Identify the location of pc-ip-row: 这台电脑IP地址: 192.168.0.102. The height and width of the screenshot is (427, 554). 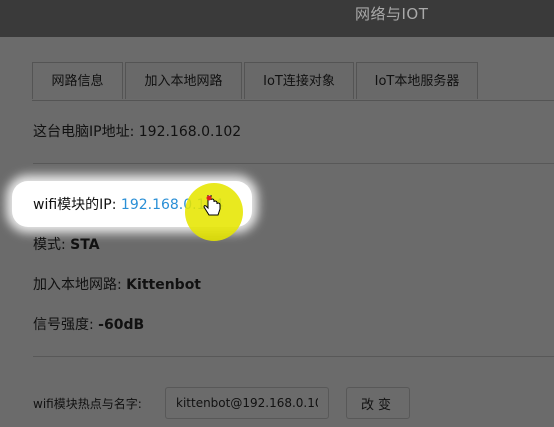
(137, 131).